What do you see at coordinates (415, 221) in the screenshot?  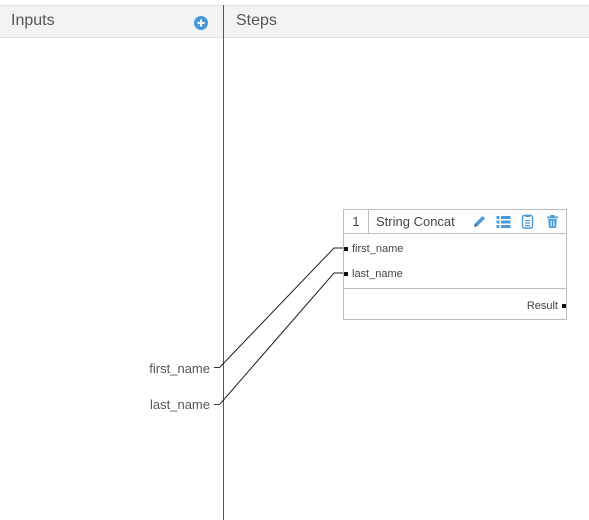 I see `step-name: String Concat` at bounding box center [415, 221].